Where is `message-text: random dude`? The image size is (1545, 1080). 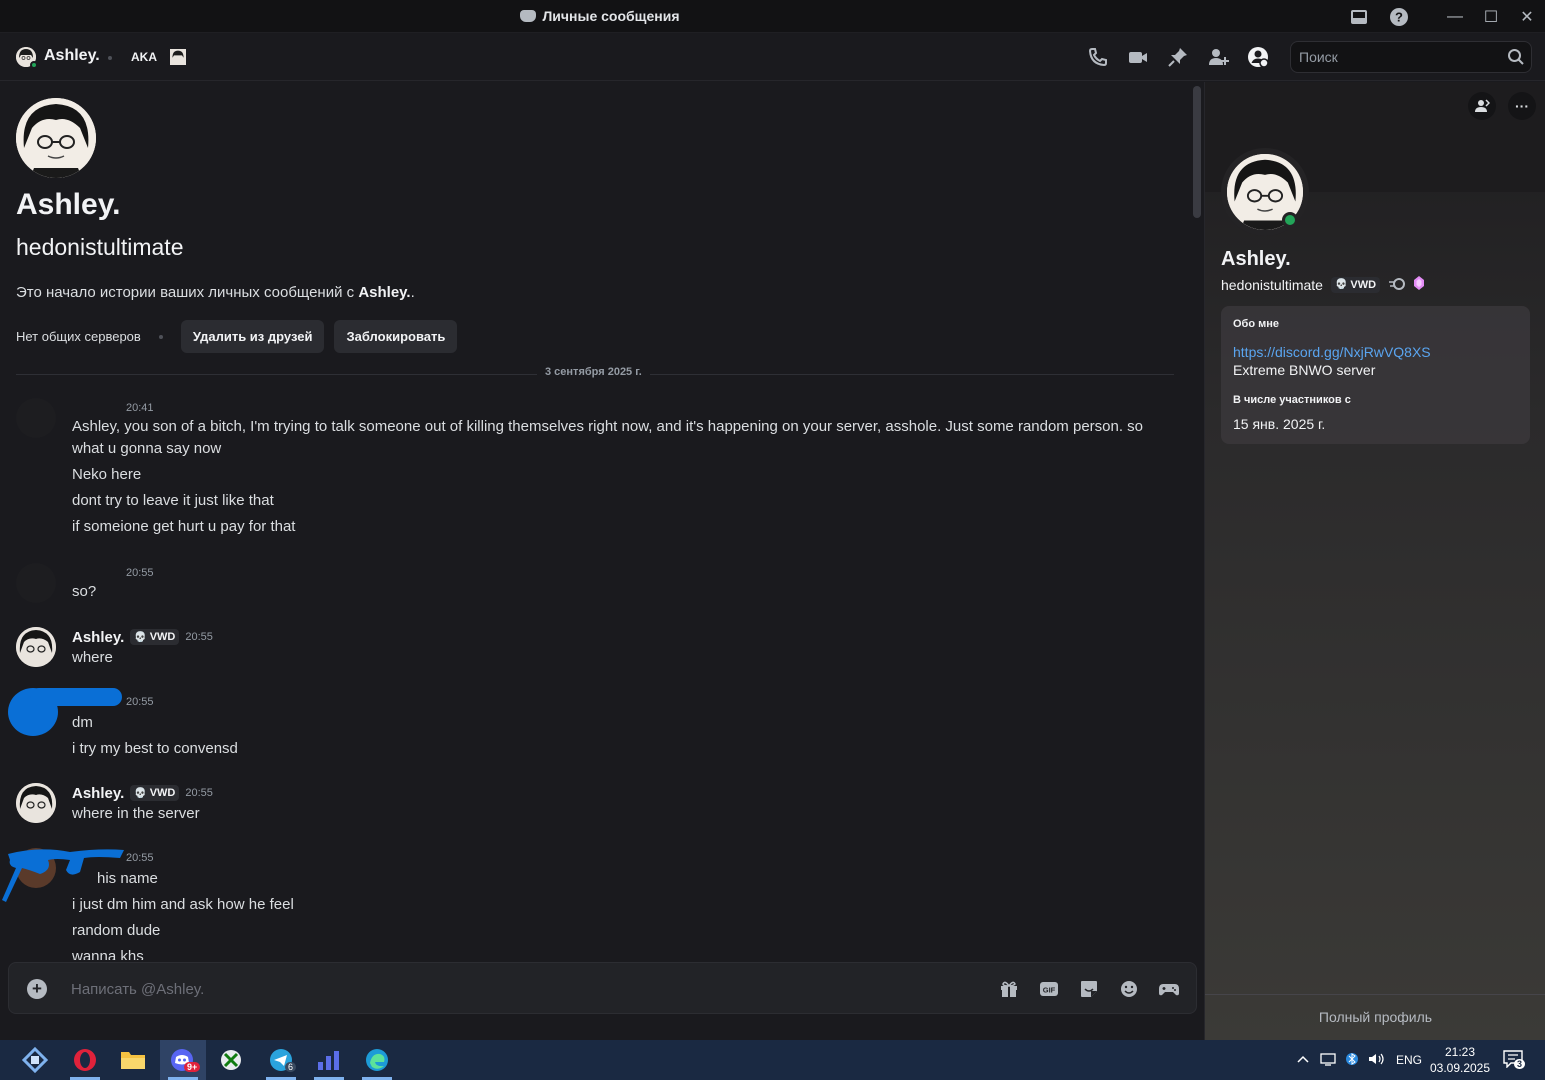
message-text: random dude is located at coordinates (116, 930).